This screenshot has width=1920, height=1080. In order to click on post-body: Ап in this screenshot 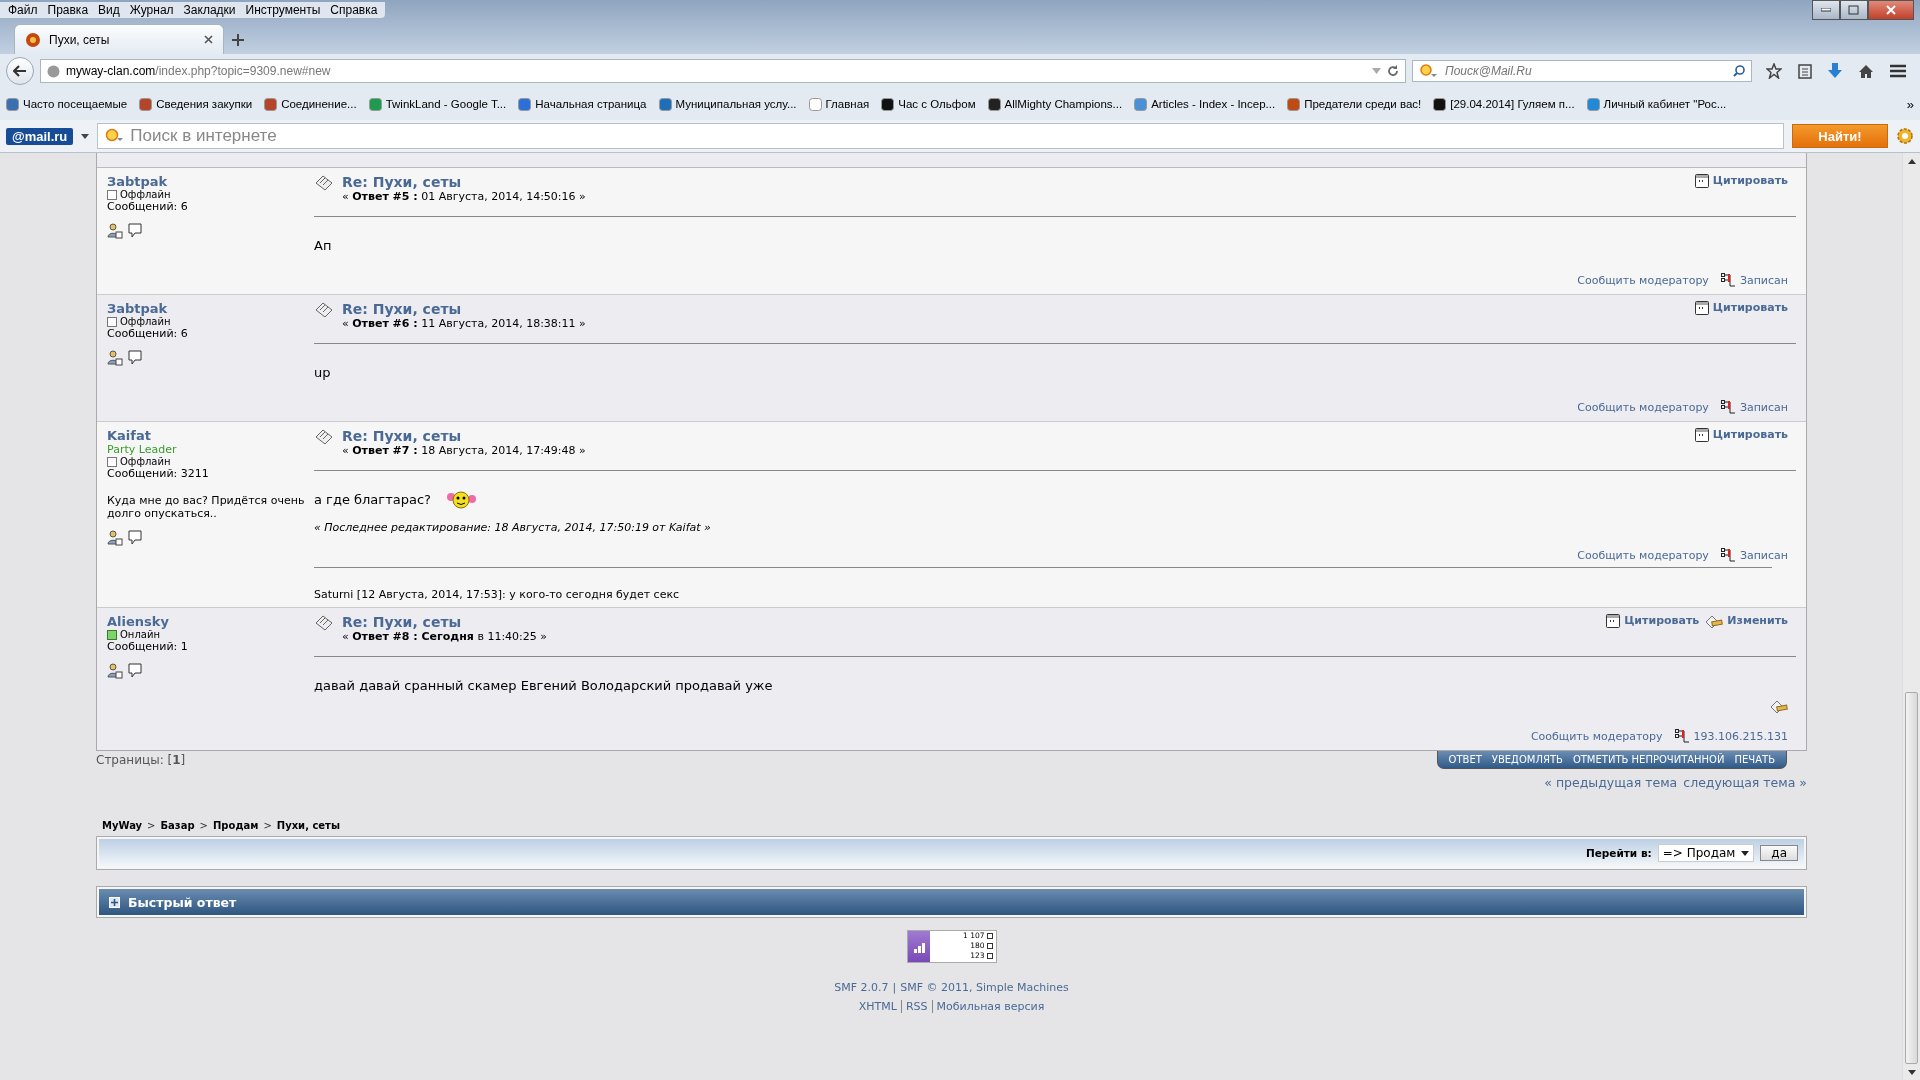, I will do `click(323, 245)`.